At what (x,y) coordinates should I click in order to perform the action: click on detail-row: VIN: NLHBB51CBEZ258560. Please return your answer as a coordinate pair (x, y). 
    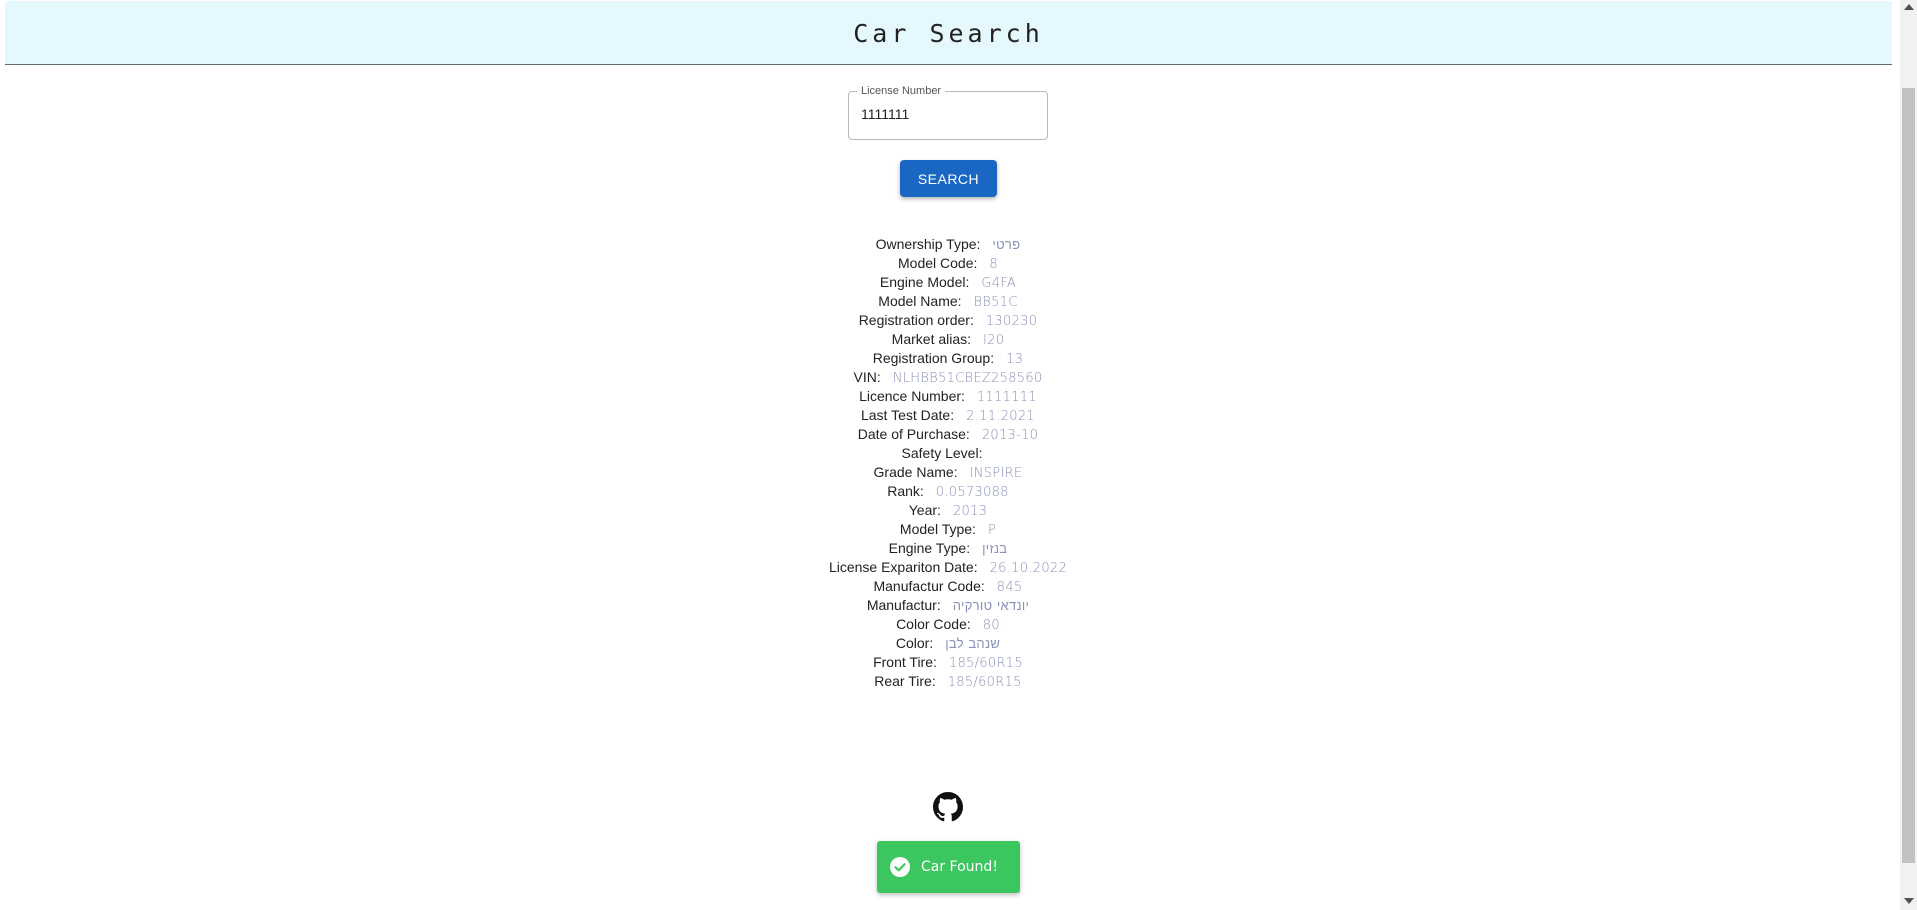
    Looking at the image, I should click on (948, 377).